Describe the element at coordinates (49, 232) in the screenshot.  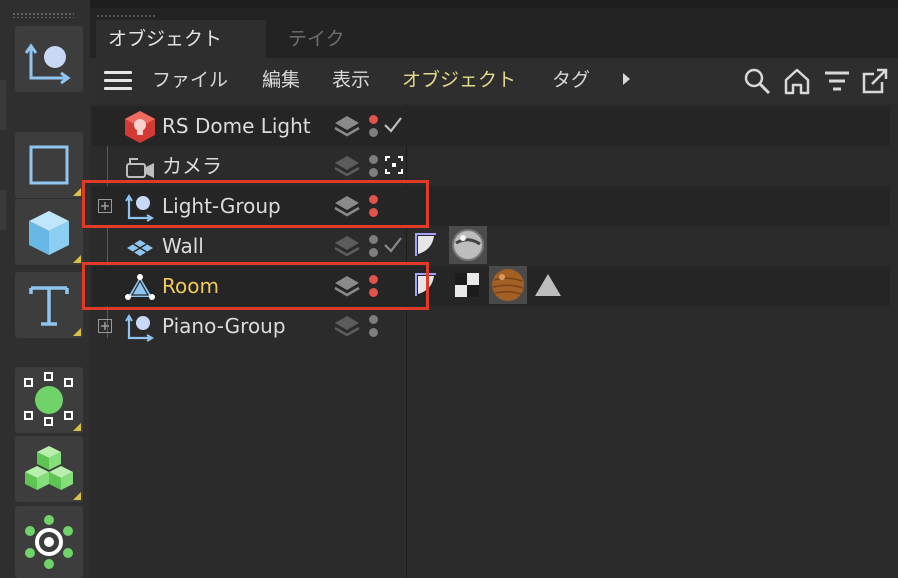
I see `cube-tool-icon` at that location.